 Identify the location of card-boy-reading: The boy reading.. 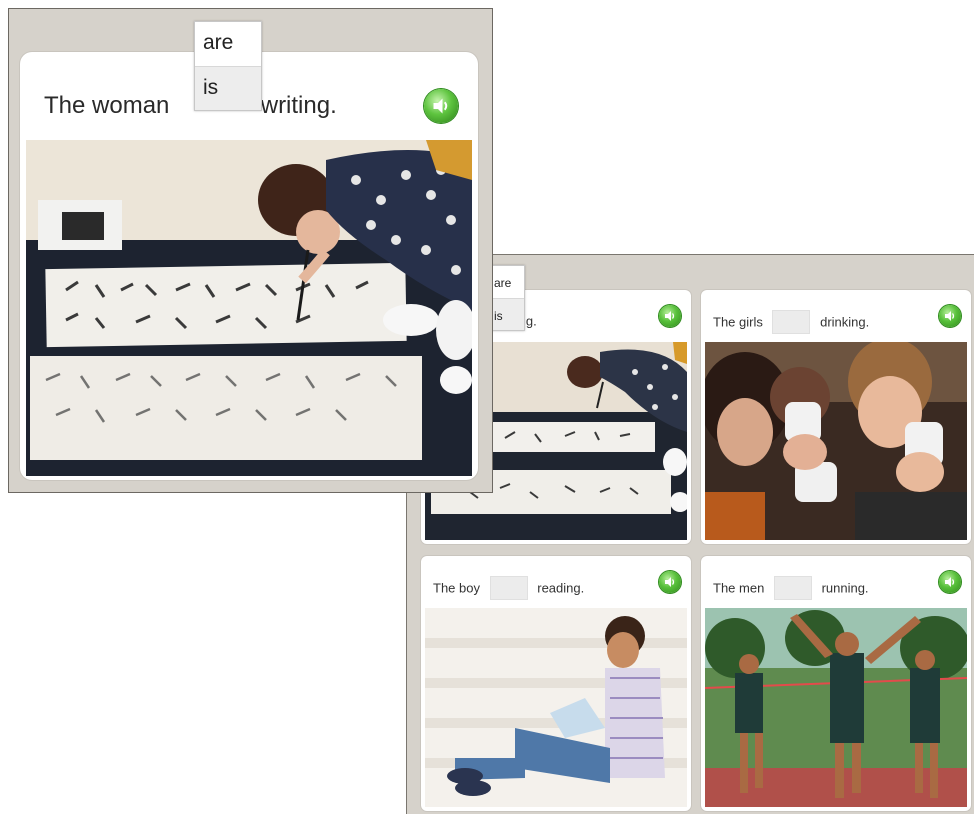
(556, 683).